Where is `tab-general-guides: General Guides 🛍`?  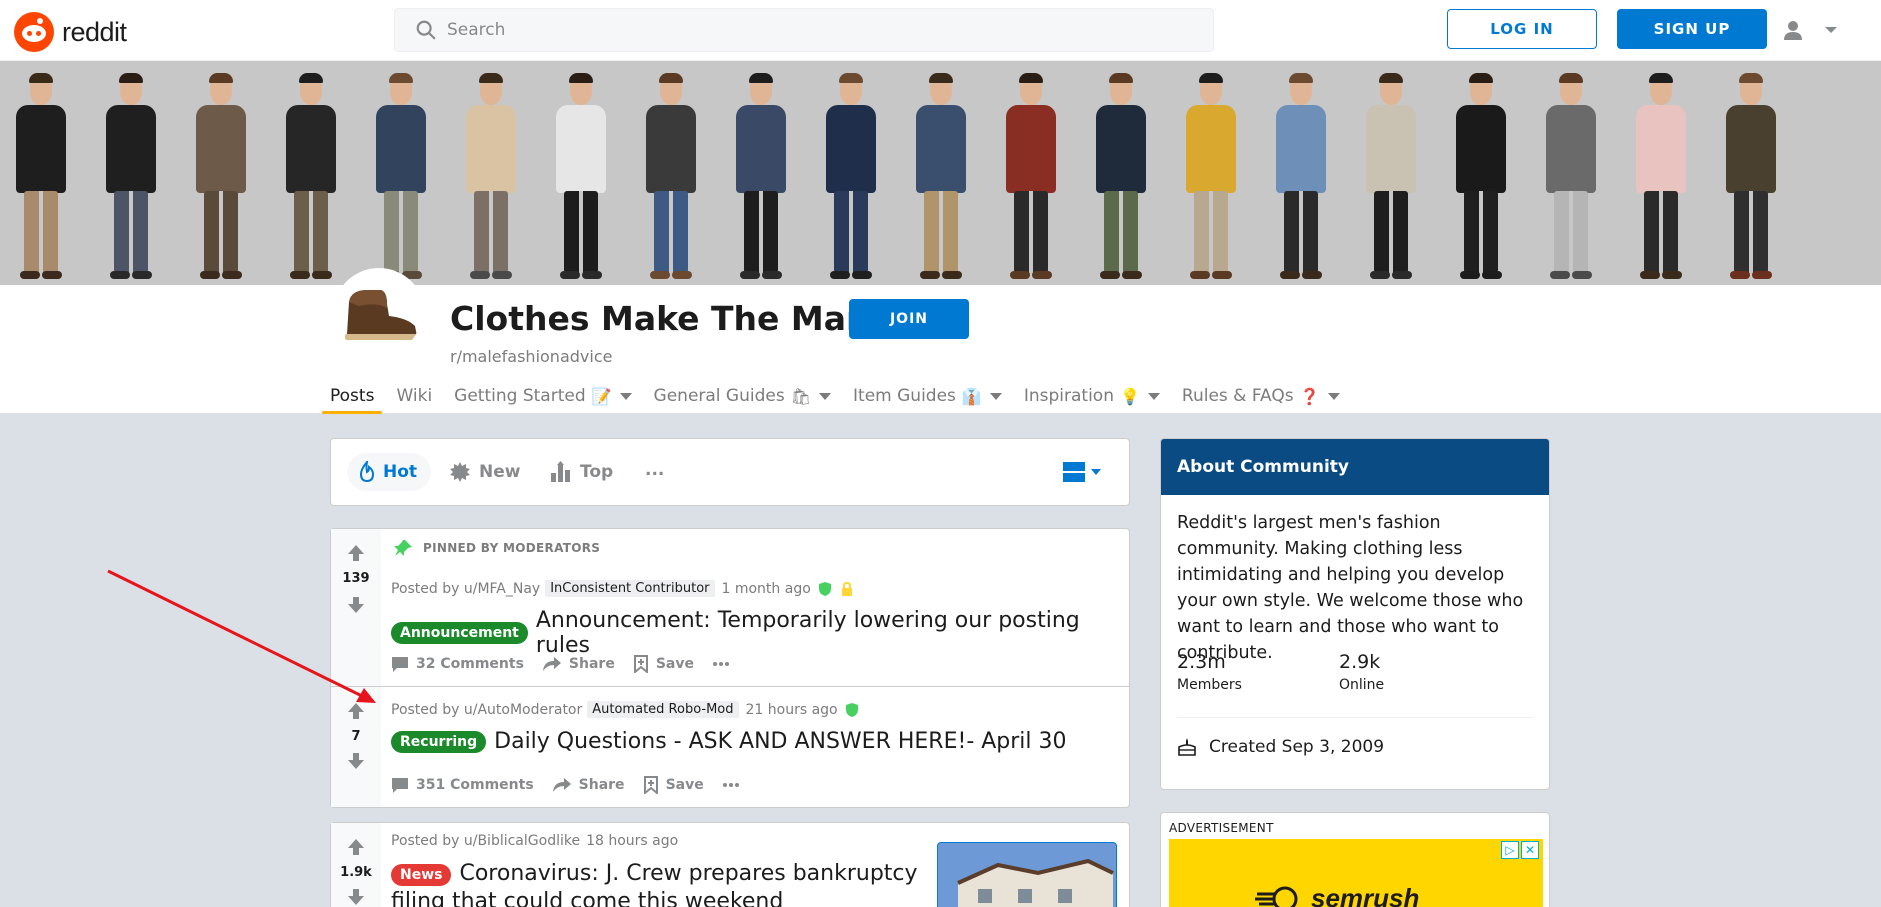
tab-general-guides: General Guides 🛍 is located at coordinates (743, 396).